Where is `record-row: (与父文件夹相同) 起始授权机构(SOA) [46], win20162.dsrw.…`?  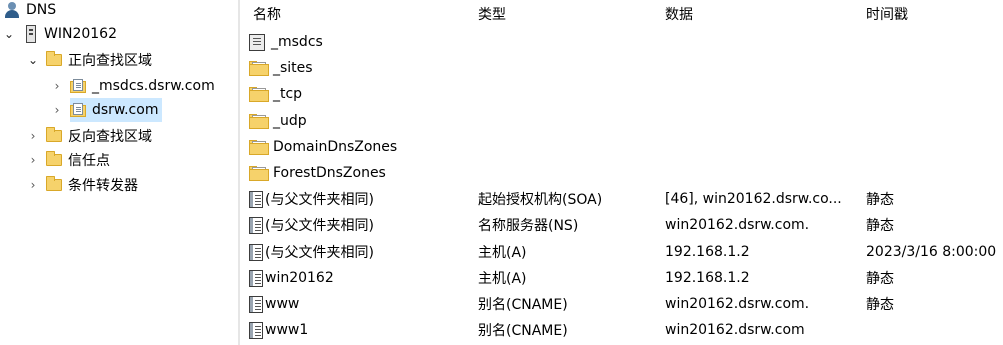
record-row: (与父文件夹相同) 起始授权机构(SOA) [46], win20162.dsrw.… is located at coordinates (621, 199).